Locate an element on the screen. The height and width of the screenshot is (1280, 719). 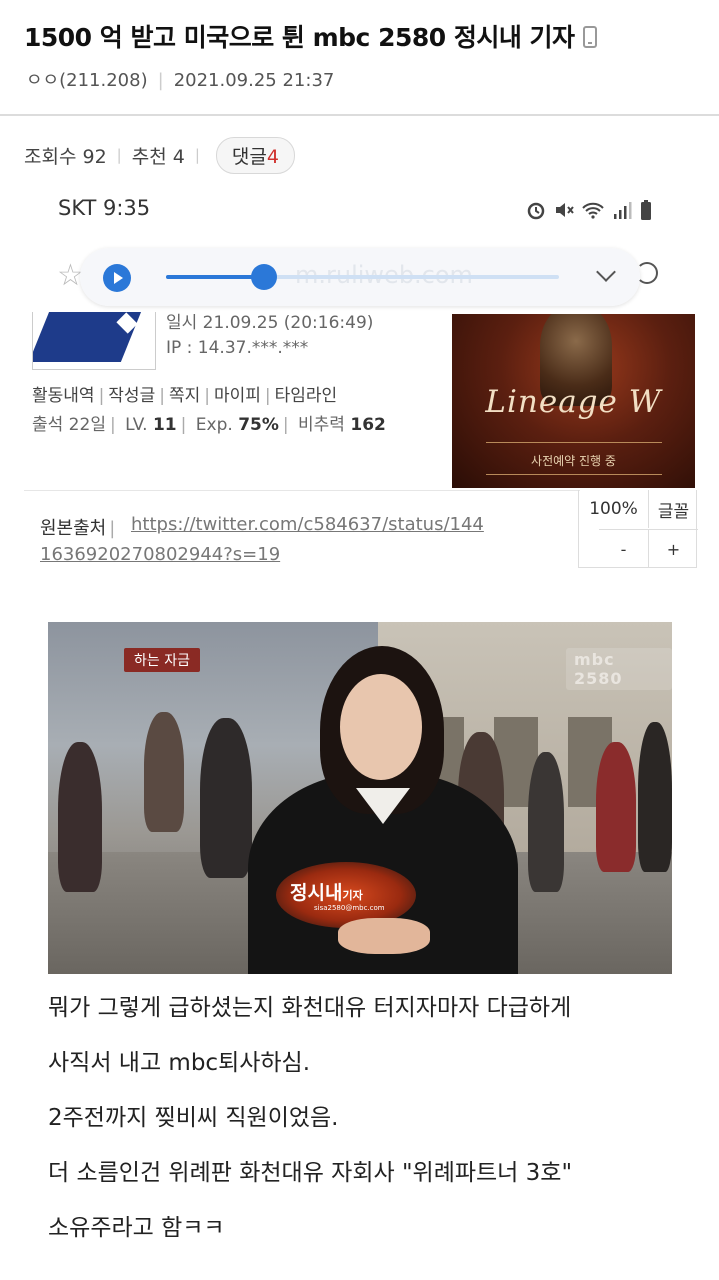
alarm-icon is located at coordinates (536, 211).